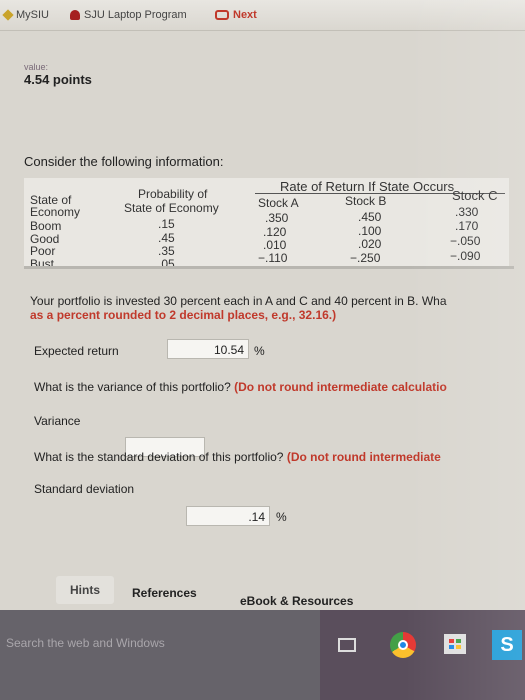 The width and height of the screenshot is (525, 700). I want to click on cell-stock-b: −.250, so click(365, 258).